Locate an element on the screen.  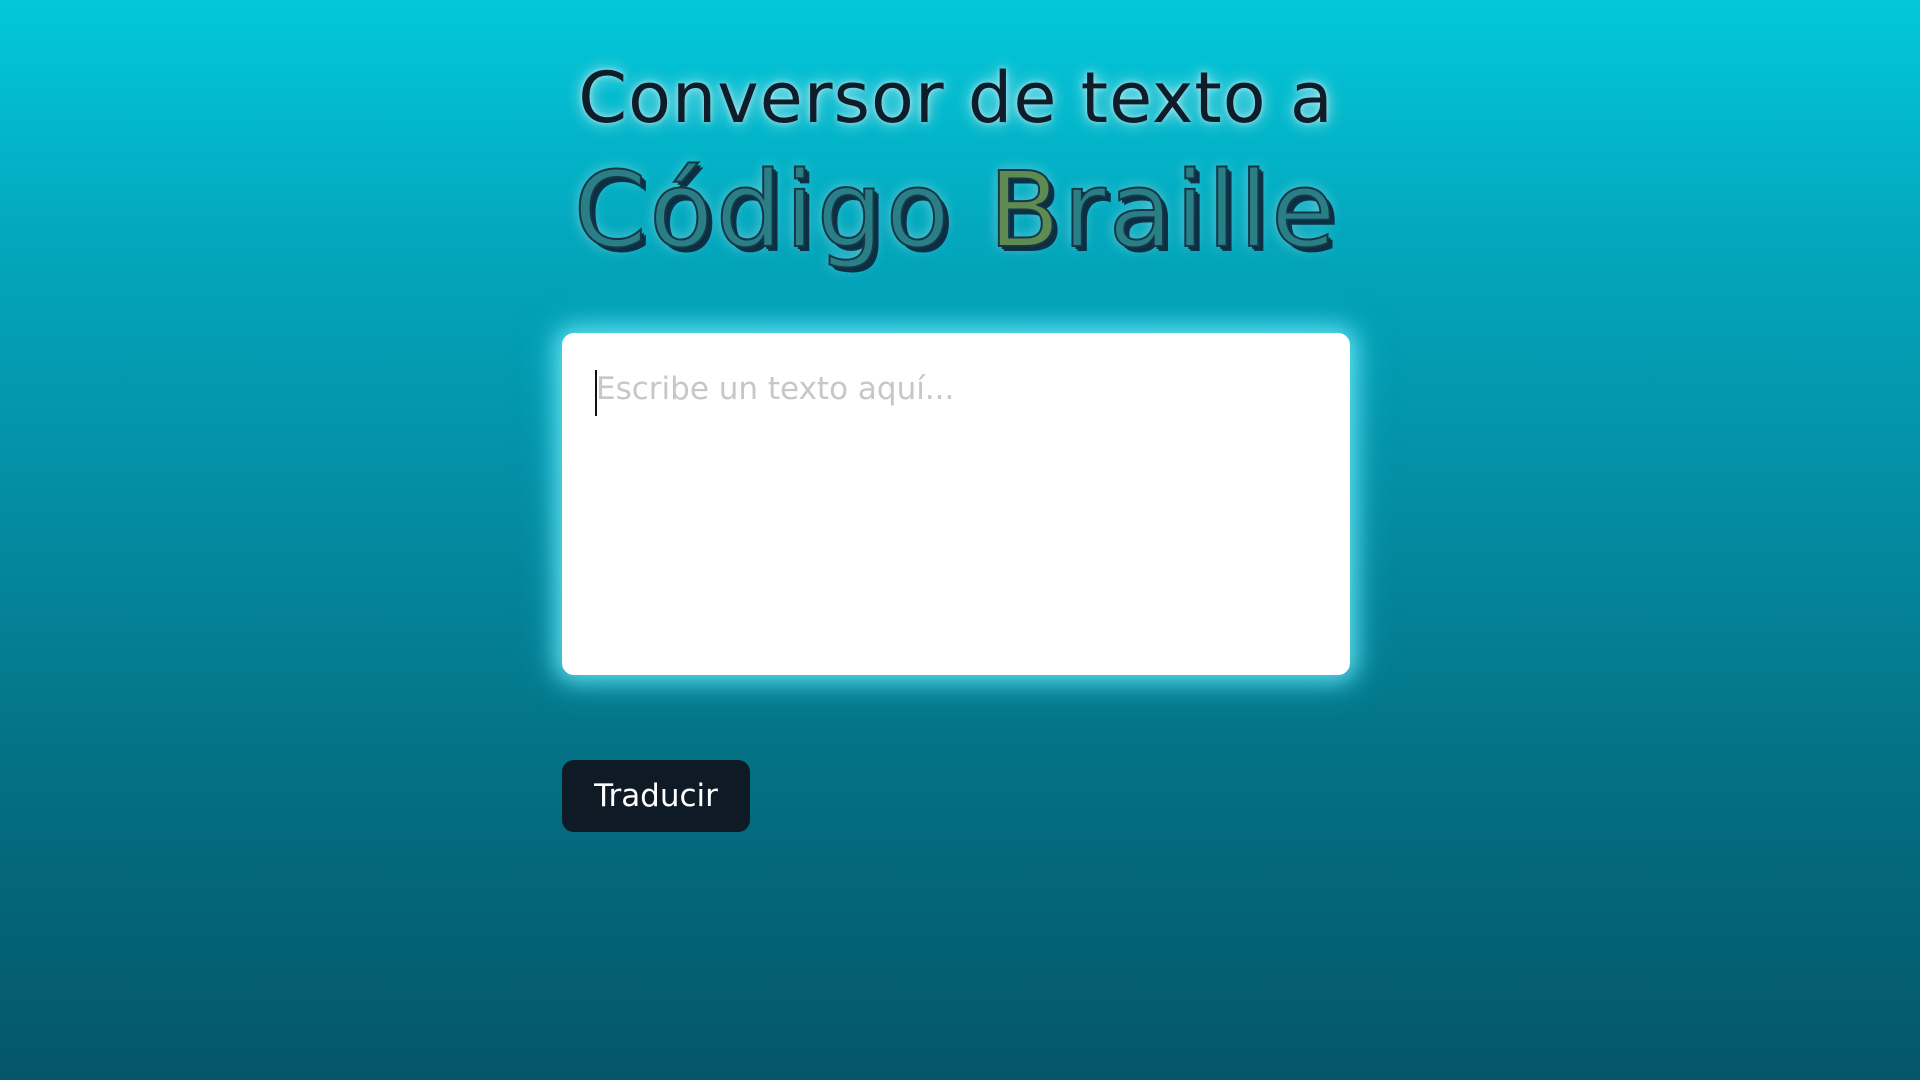
subtitle-part-raille: raille is located at coordinates (1200, 210).